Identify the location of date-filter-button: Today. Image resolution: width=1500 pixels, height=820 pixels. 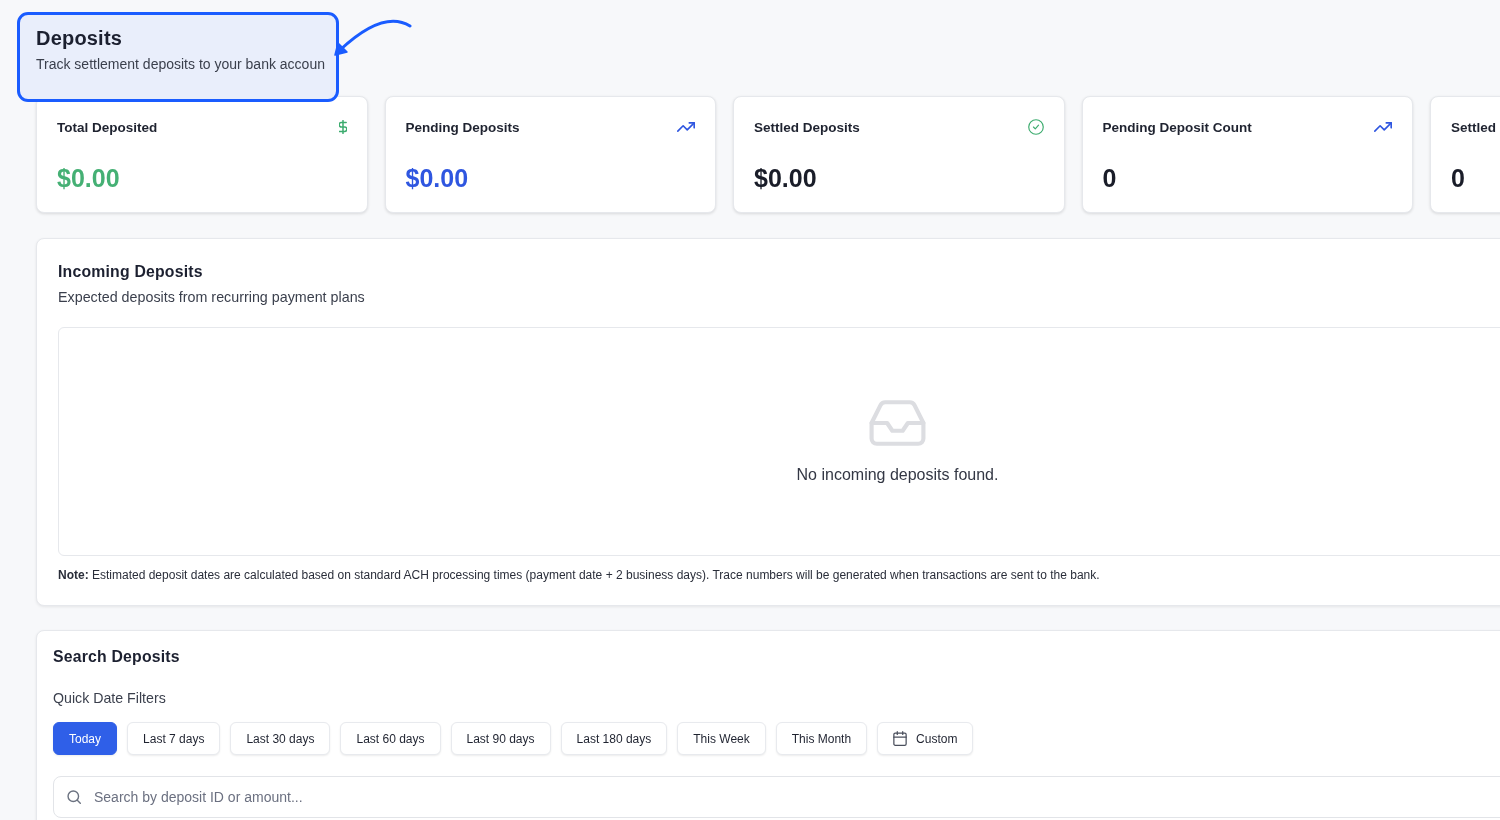
(85, 738).